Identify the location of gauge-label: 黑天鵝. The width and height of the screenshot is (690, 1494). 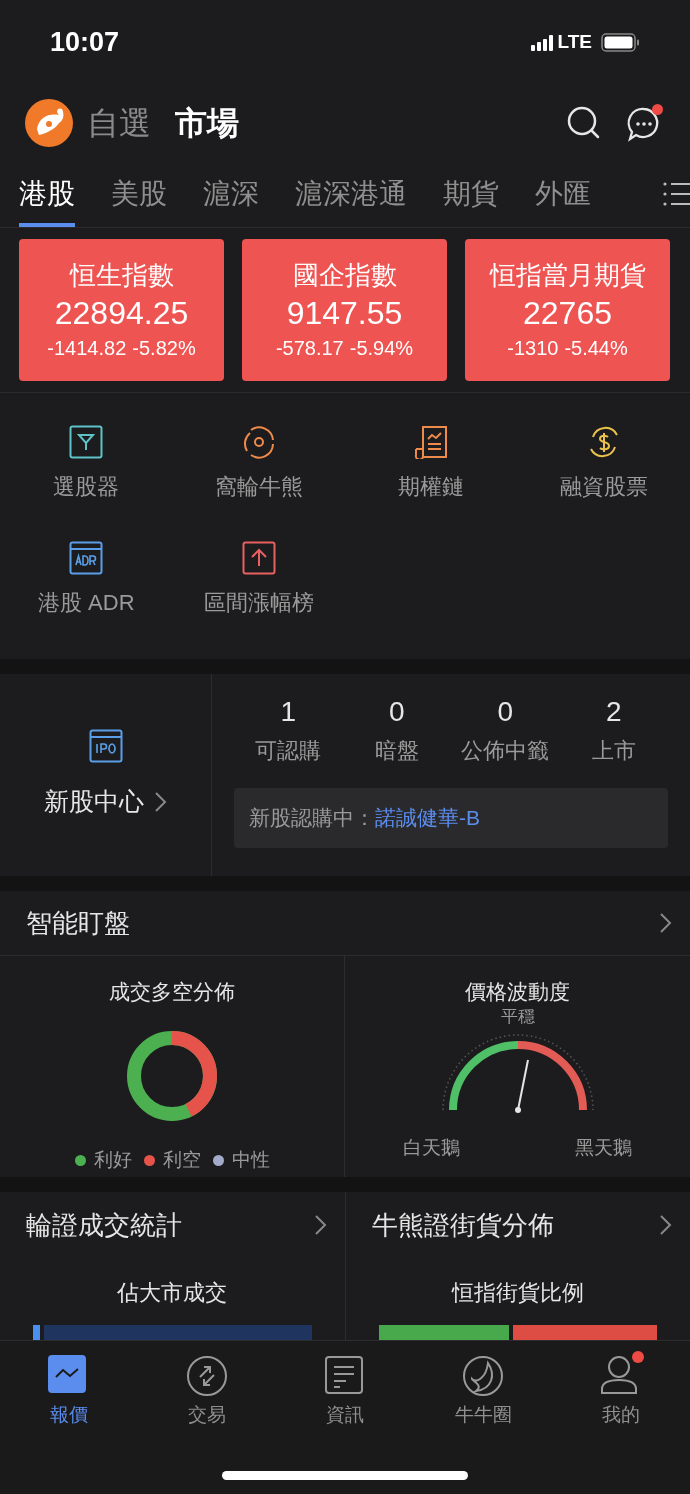
(603, 1148).